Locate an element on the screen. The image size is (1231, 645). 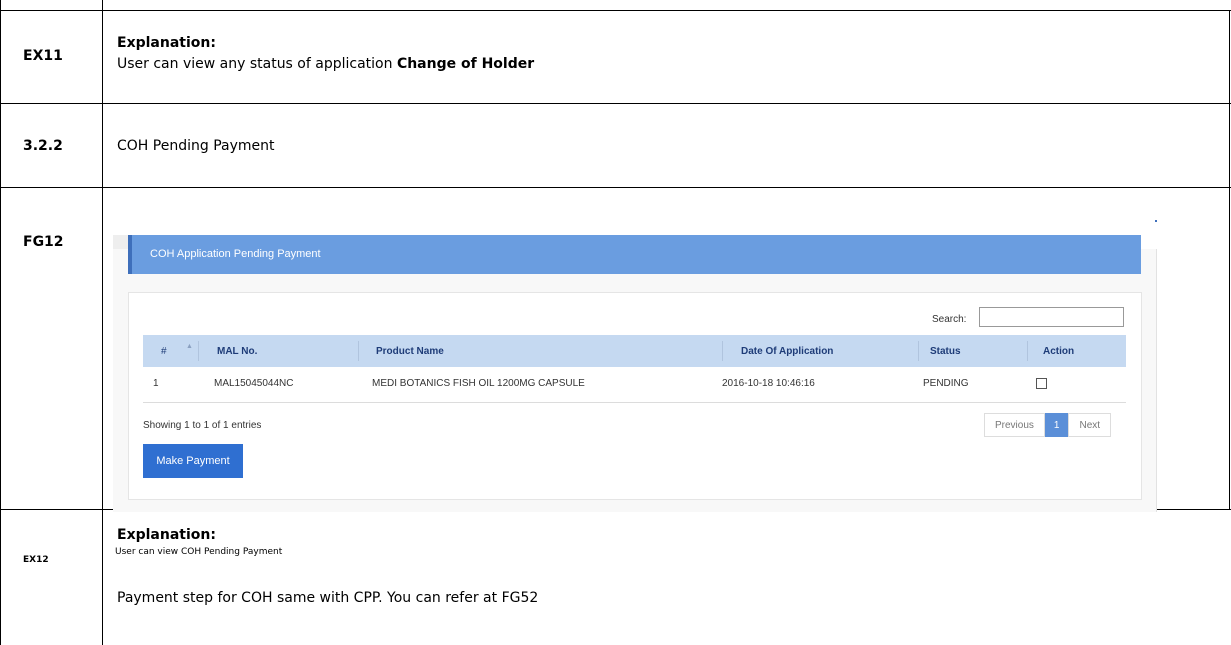
column-header-number: # is located at coordinates (164, 351).